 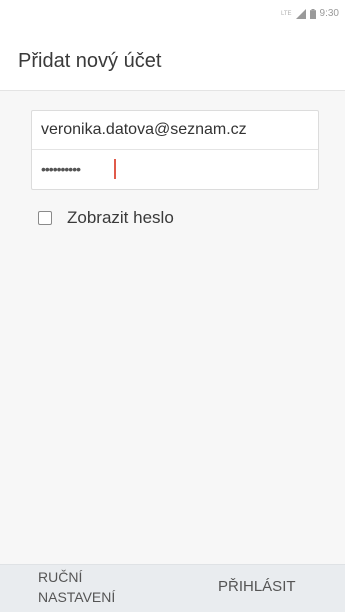 What do you see at coordinates (61, 169) in the screenshot?
I see `password-value: ••••••••••` at bounding box center [61, 169].